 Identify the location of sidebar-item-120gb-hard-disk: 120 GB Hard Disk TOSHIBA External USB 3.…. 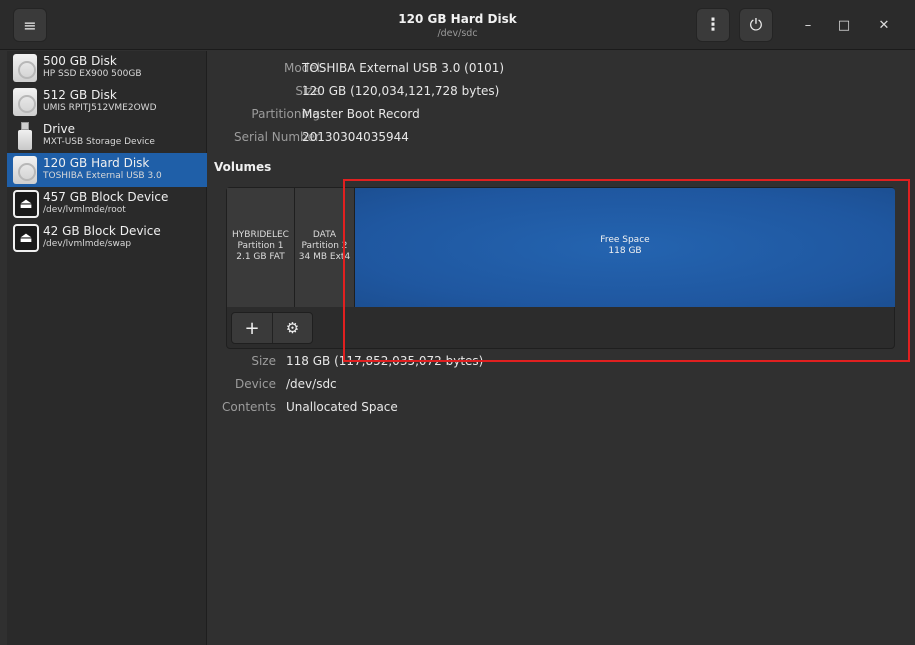
(107, 170).